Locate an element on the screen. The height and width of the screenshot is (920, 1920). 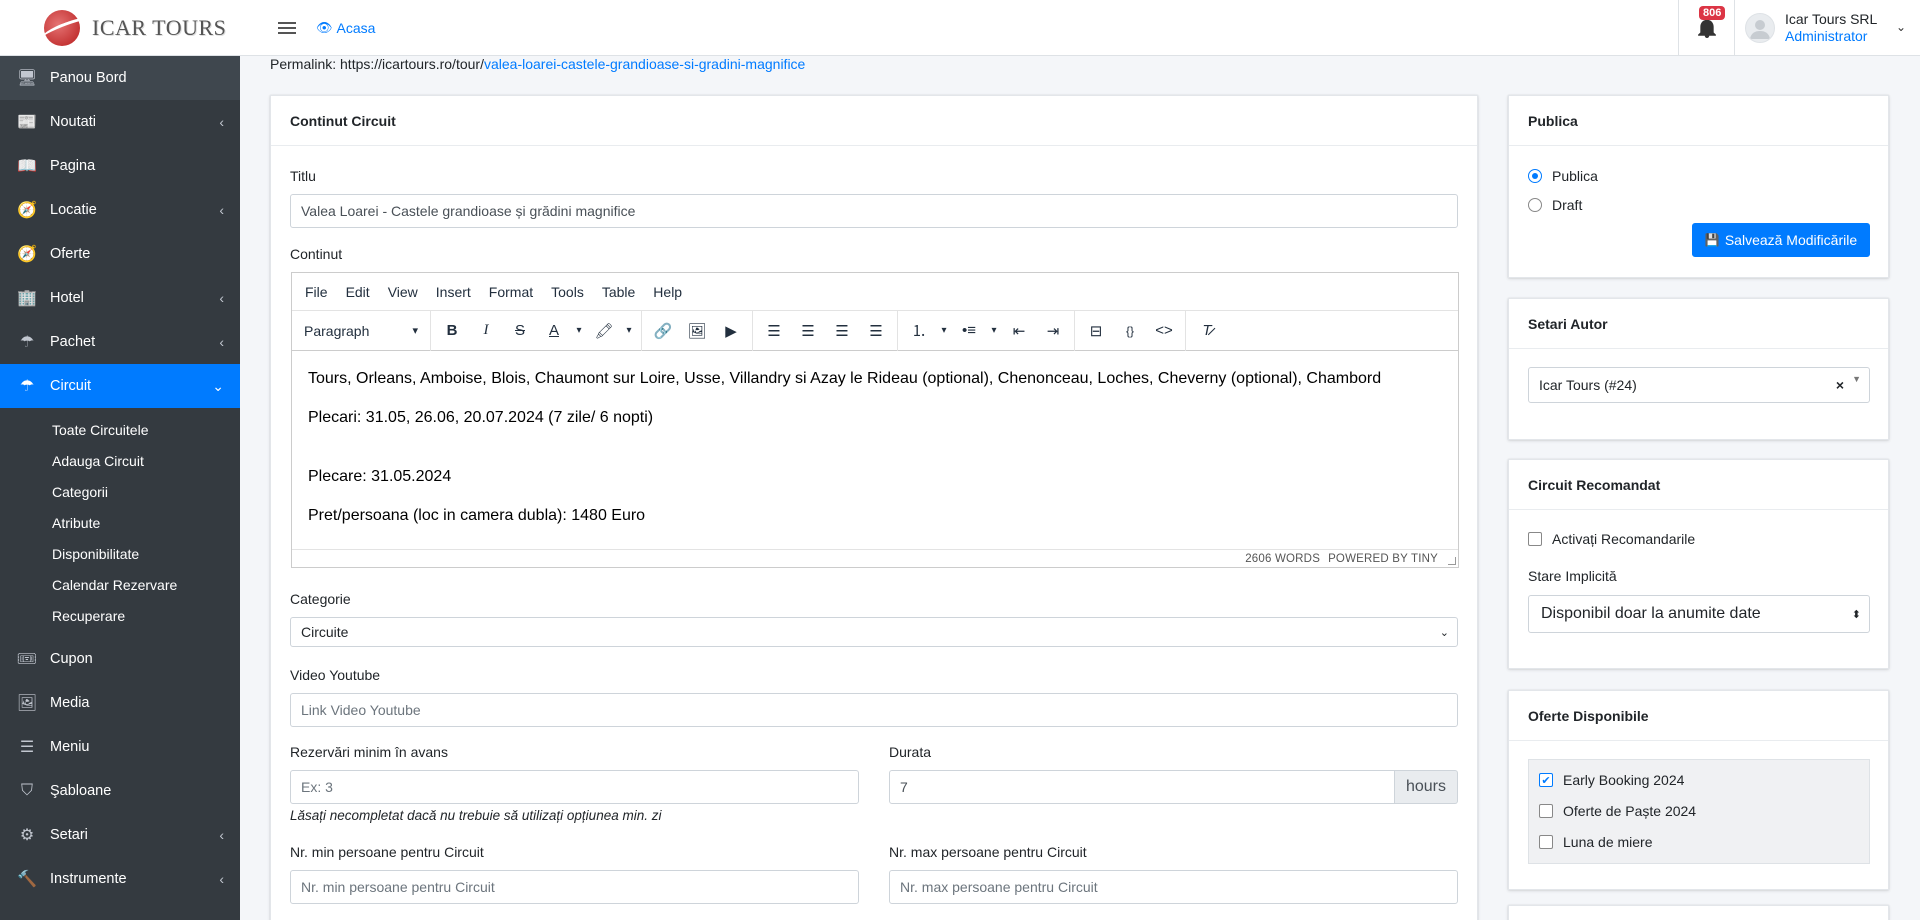
sidebar-item-media: 🖼 Media is located at coordinates (120, 703).